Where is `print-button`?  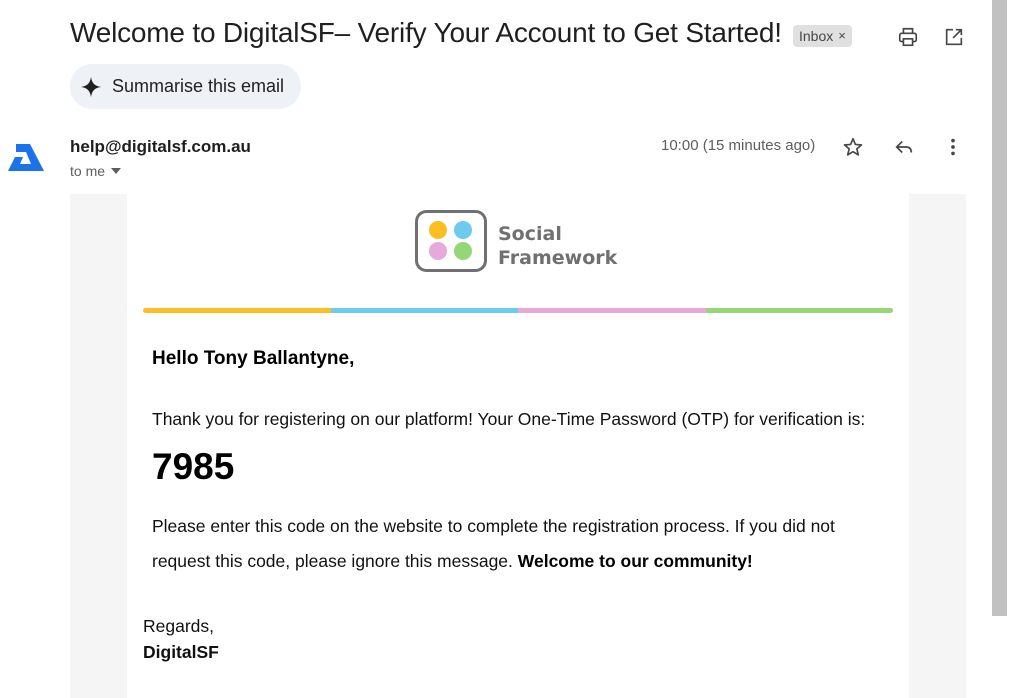 print-button is located at coordinates (908, 37).